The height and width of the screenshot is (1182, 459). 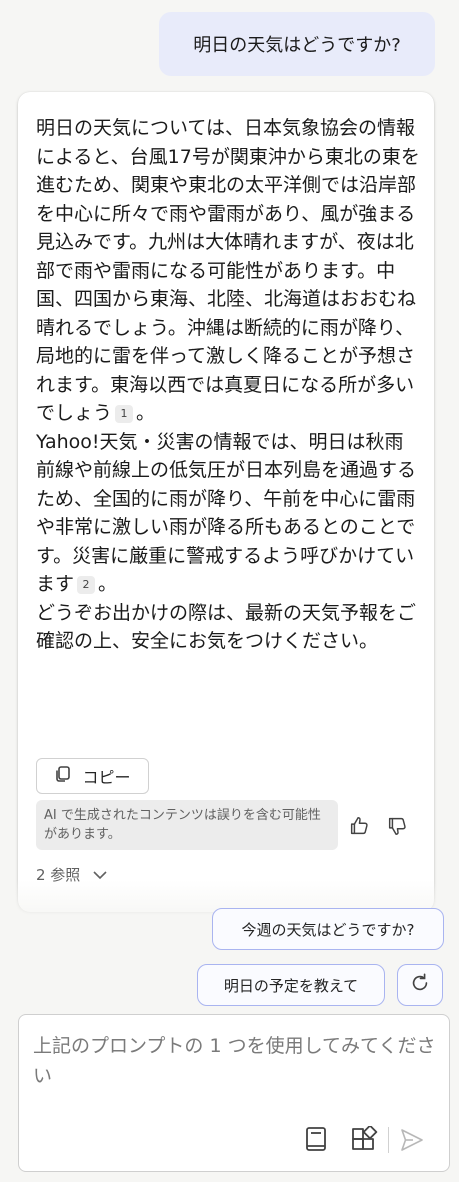 What do you see at coordinates (86, 584) in the screenshot?
I see `citation-badge-2: 2` at bounding box center [86, 584].